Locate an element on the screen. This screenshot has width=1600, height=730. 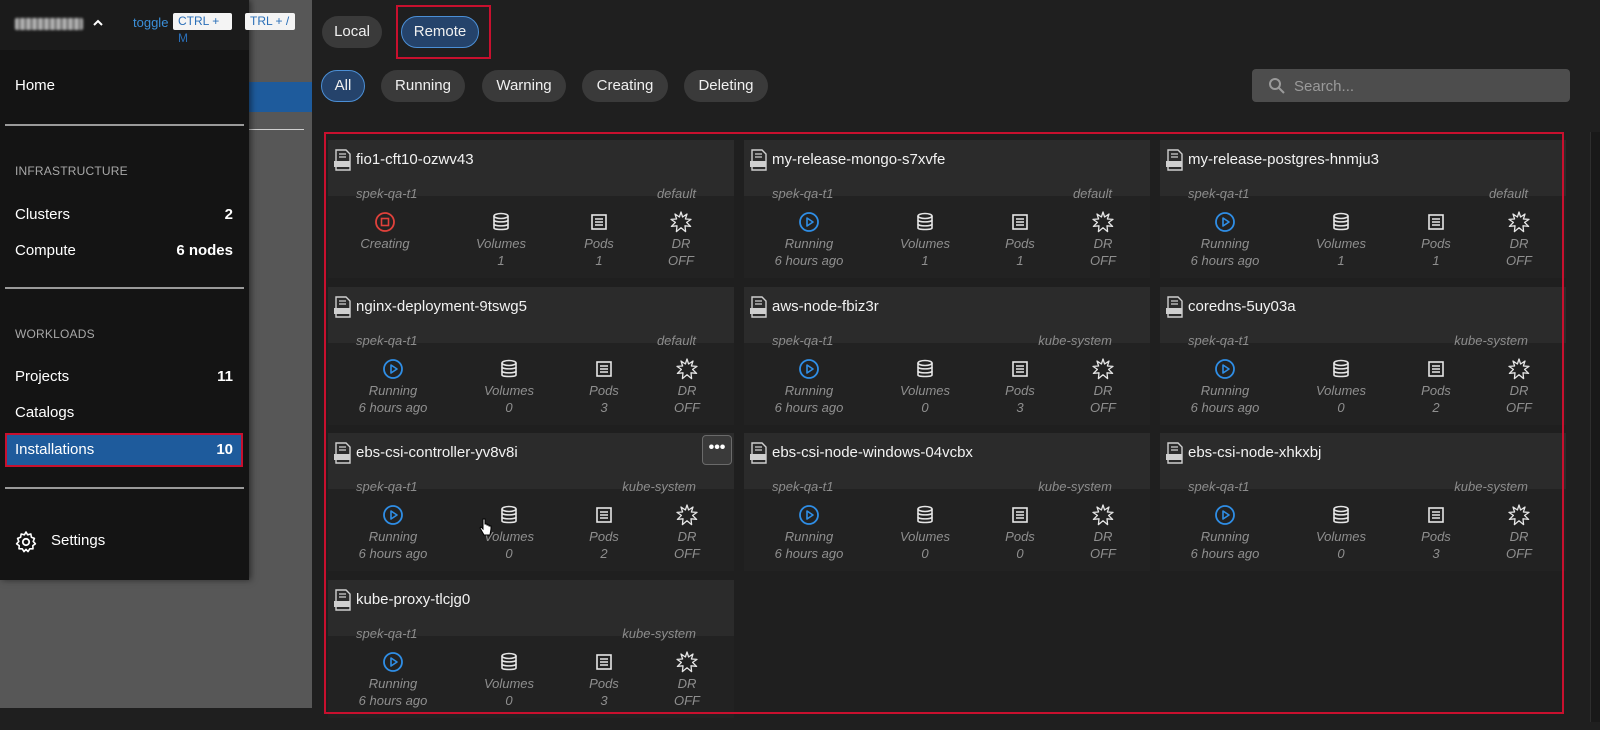
sidebar-item-label: Projects is located at coordinates (42, 376).